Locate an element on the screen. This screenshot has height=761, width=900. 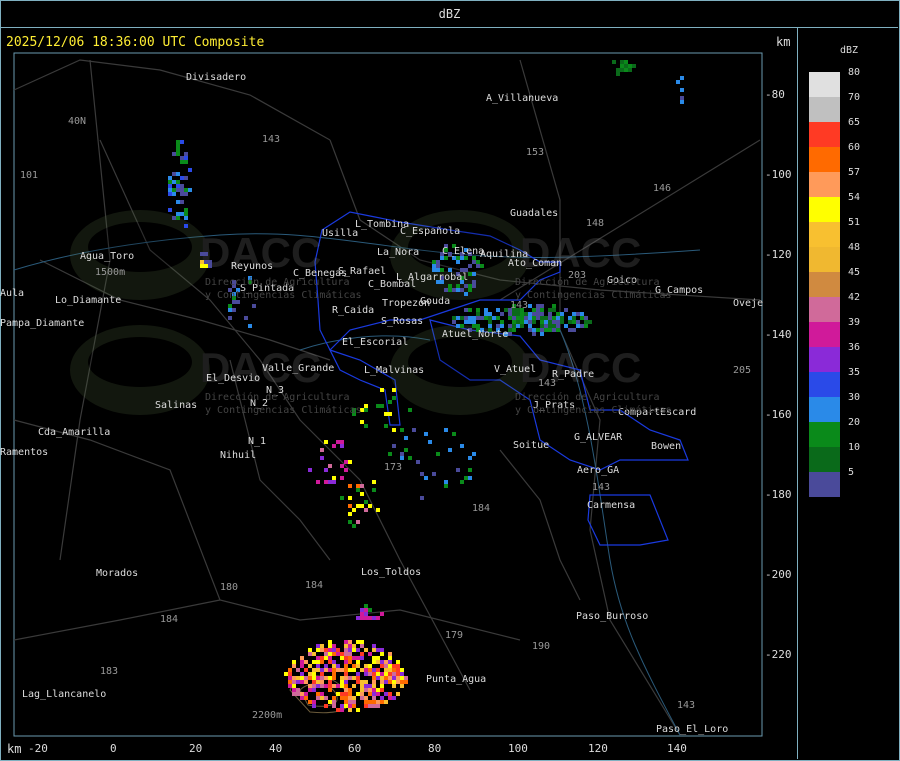
y-tick: -160 is located at coordinates (778, 414).